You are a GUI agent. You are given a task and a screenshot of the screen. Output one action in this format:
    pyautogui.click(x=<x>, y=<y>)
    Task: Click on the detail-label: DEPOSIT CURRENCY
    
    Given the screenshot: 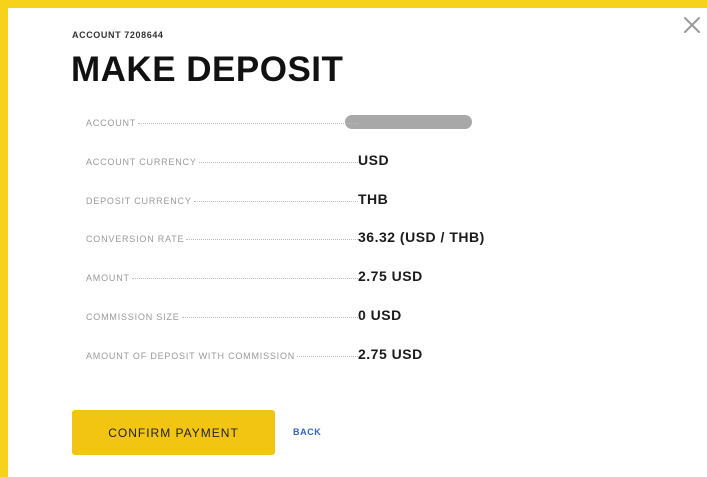 What is the action you would take?
    pyautogui.click(x=139, y=200)
    